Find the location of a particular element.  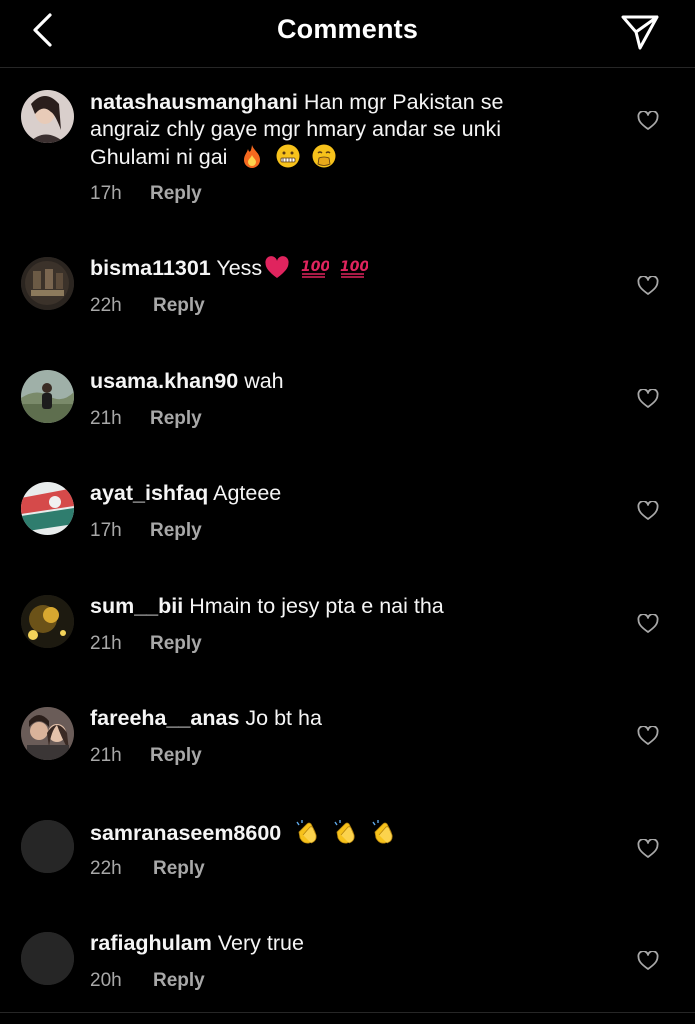

comment-body: Jo bt ha is located at coordinates (283, 718).